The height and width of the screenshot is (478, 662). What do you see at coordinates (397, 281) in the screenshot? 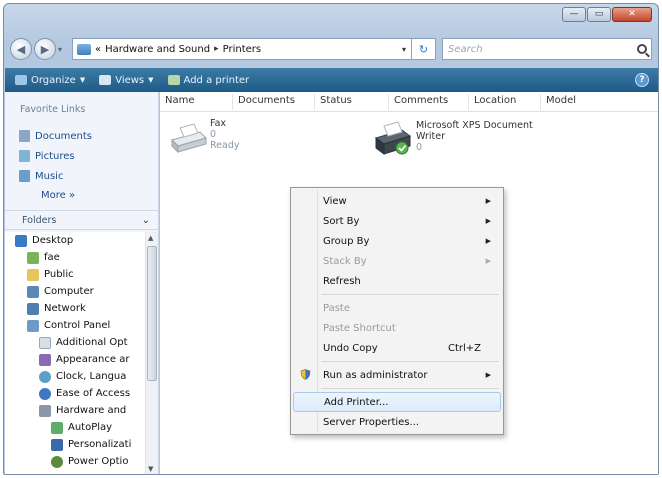
I see `menu-item-refresh: Refresh` at bounding box center [397, 281].